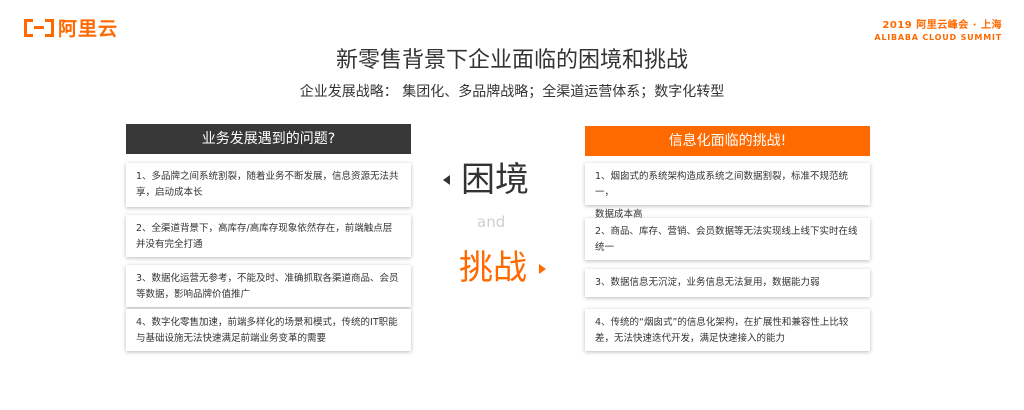 This screenshot has height=410, width=1024. I want to click on problem-item: 2、全渠道背景下，高库存/高库存现象依然存在，前端触点层并没有完全打通, so click(268, 236).